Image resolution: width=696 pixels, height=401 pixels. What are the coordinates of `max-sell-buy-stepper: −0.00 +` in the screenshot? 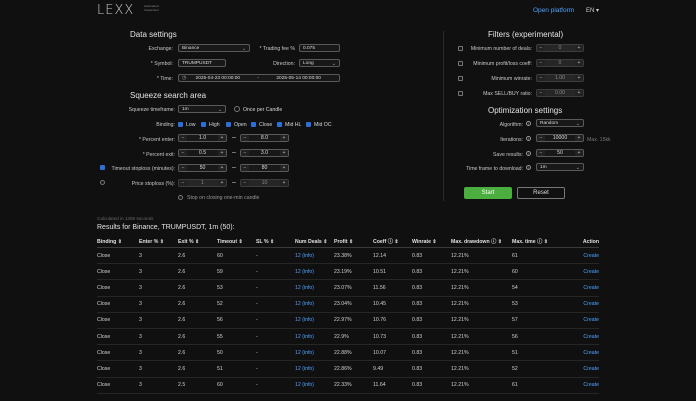 It's located at (560, 93).